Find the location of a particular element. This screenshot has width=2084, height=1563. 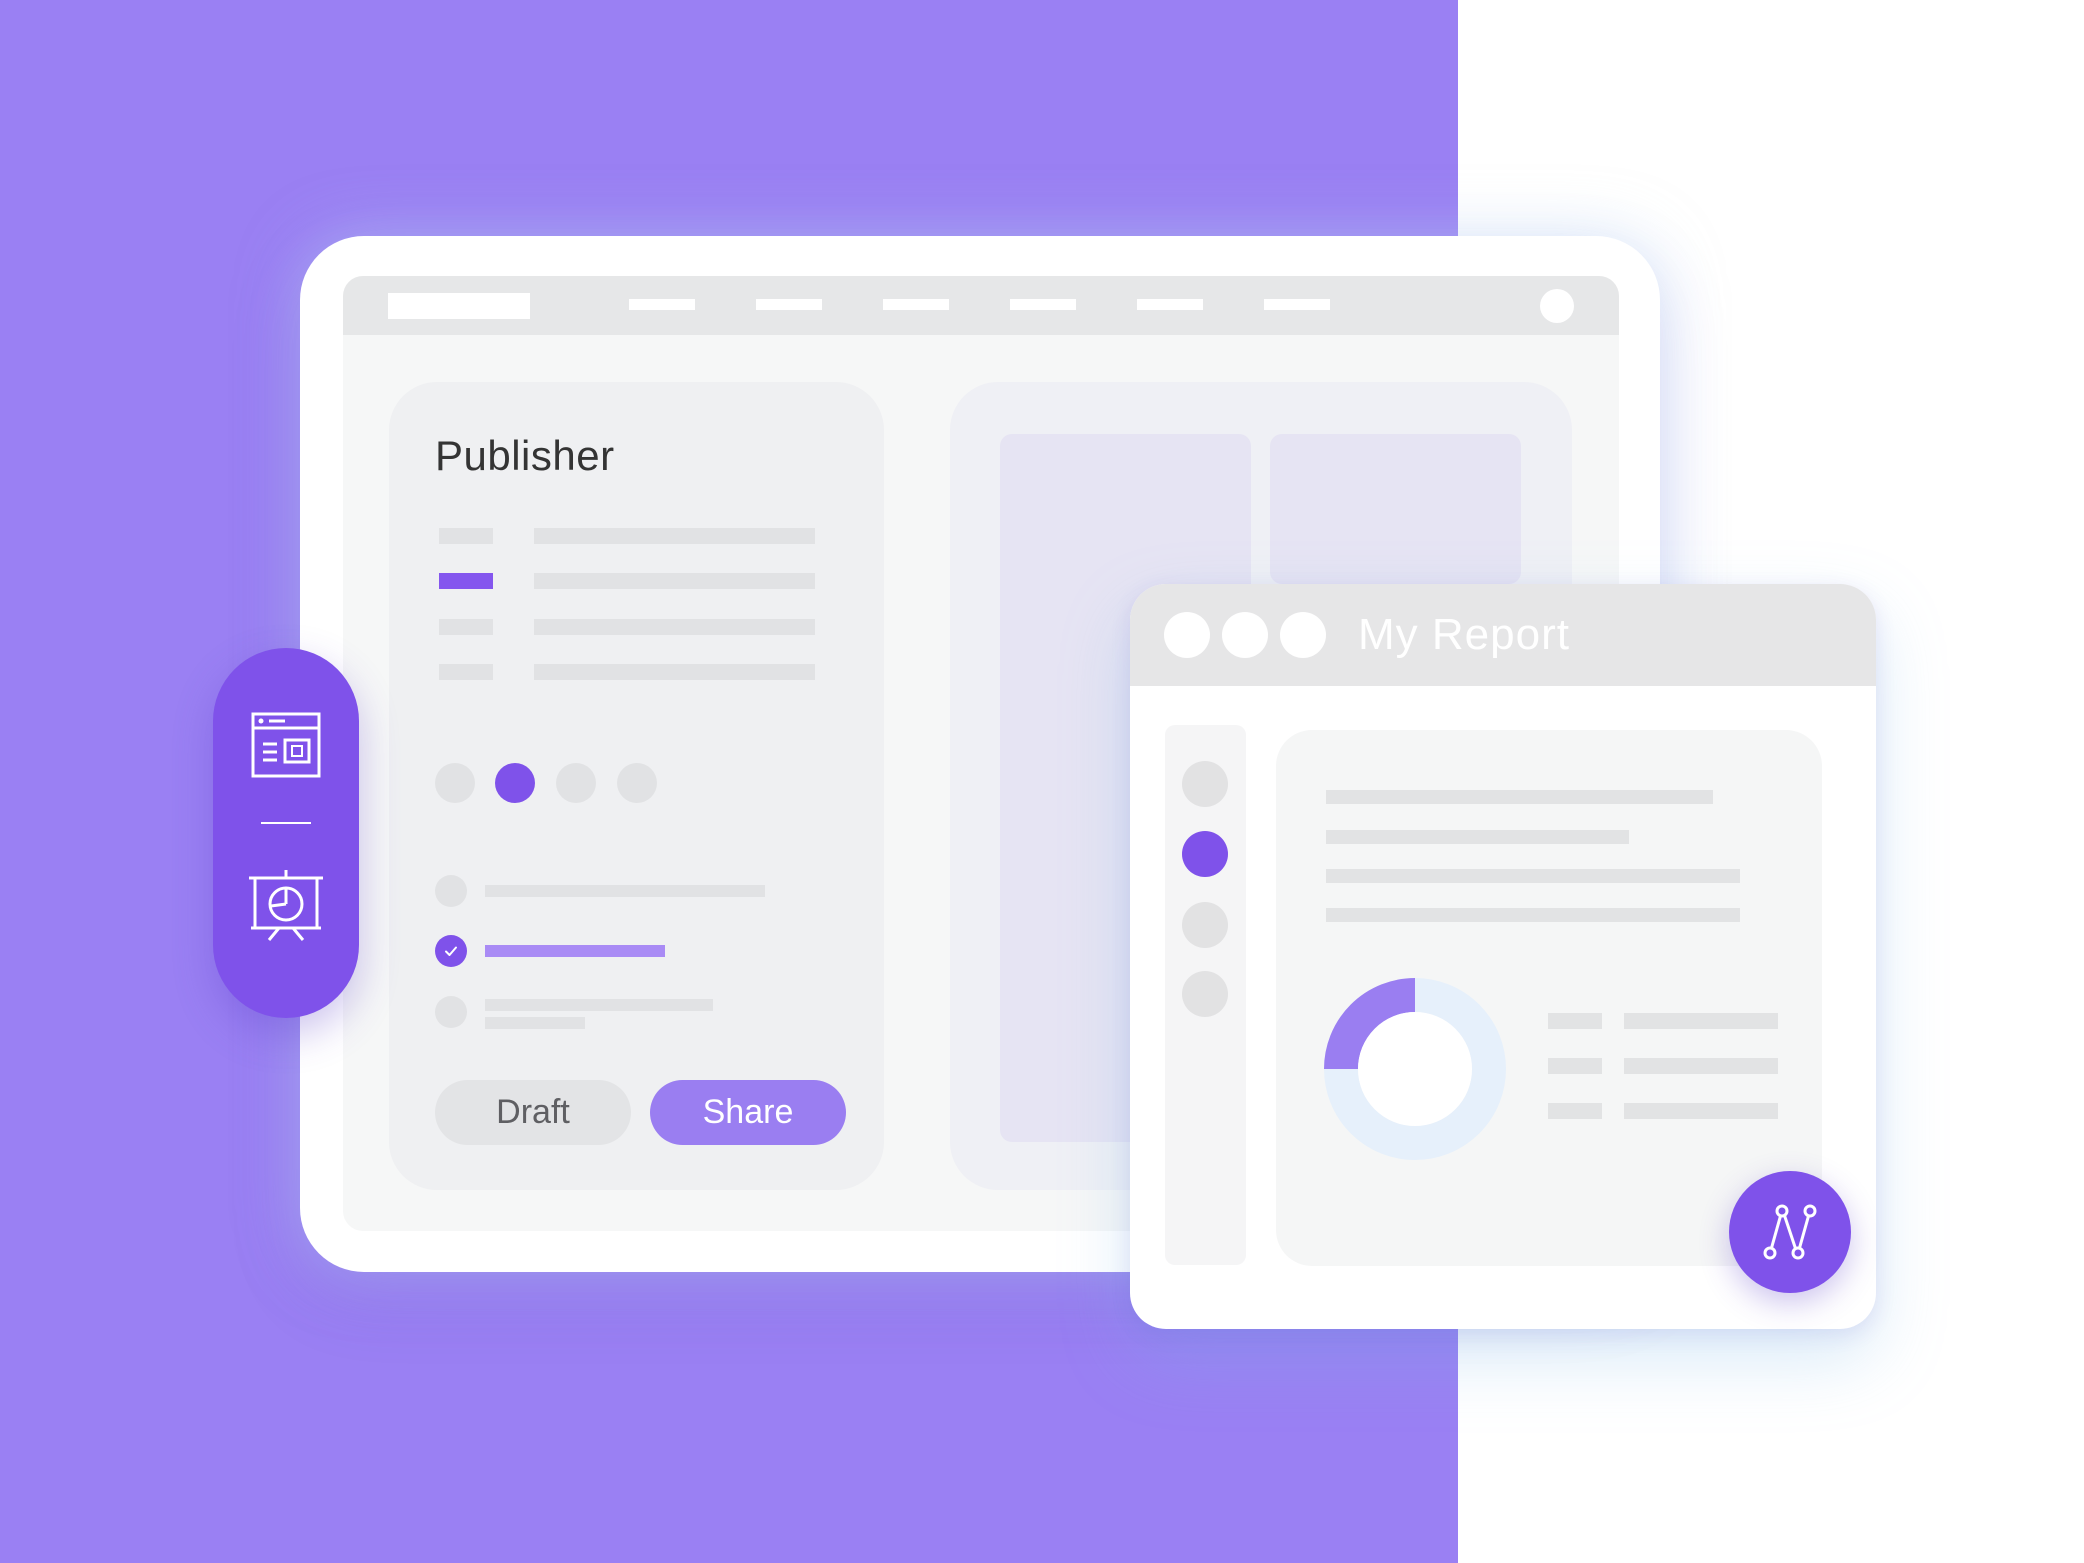

report-card is located at coordinates (1549, 998).